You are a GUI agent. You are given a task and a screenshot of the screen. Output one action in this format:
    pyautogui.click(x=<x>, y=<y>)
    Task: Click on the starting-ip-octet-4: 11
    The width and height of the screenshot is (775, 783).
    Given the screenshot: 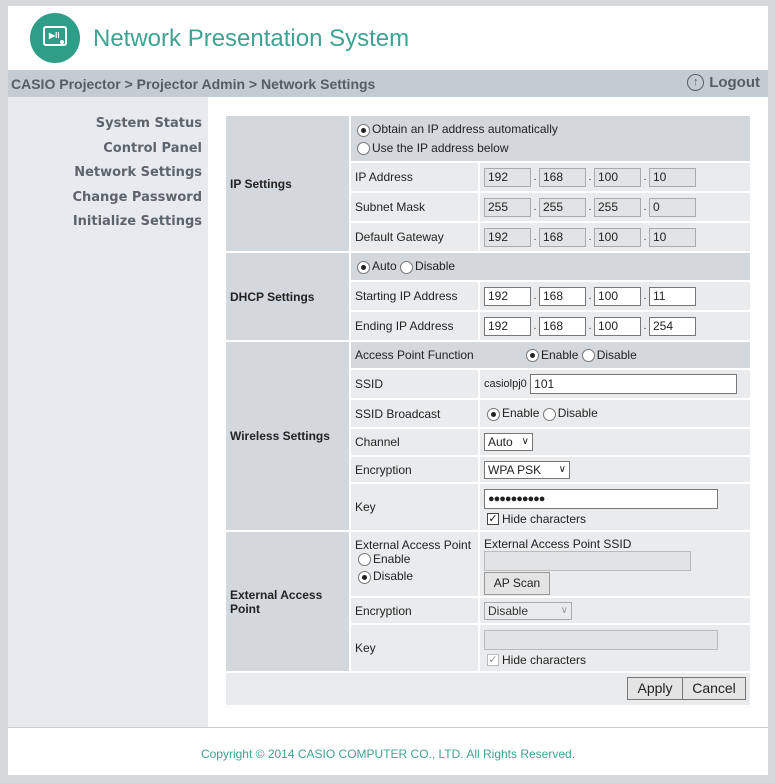 What is the action you would take?
    pyautogui.click(x=672, y=296)
    